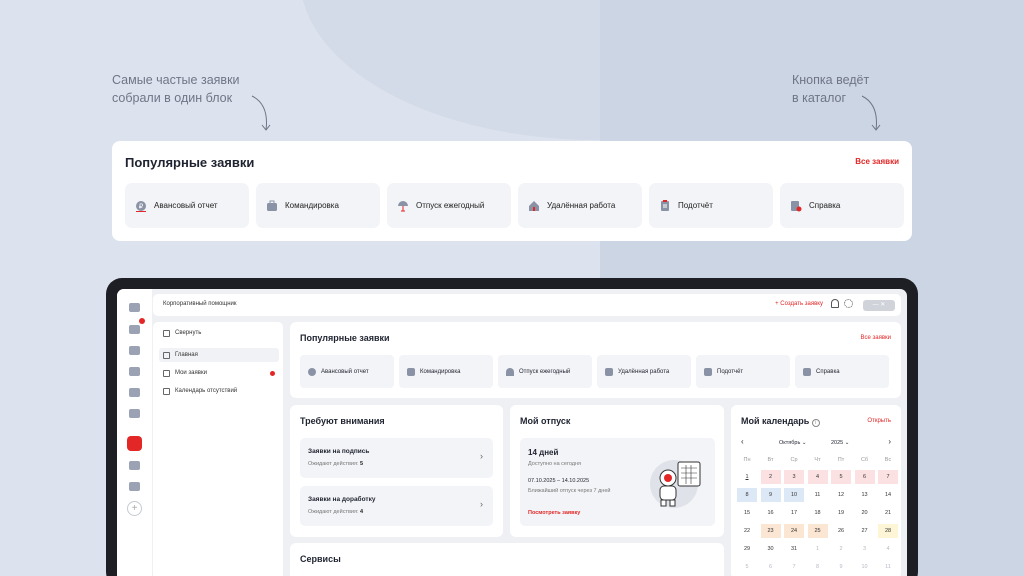 Image resolution: width=1024 pixels, height=576 pixels. What do you see at coordinates (747, 531) in the screenshot?
I see `calendar-day: 22` at bounding box center [747, 531].